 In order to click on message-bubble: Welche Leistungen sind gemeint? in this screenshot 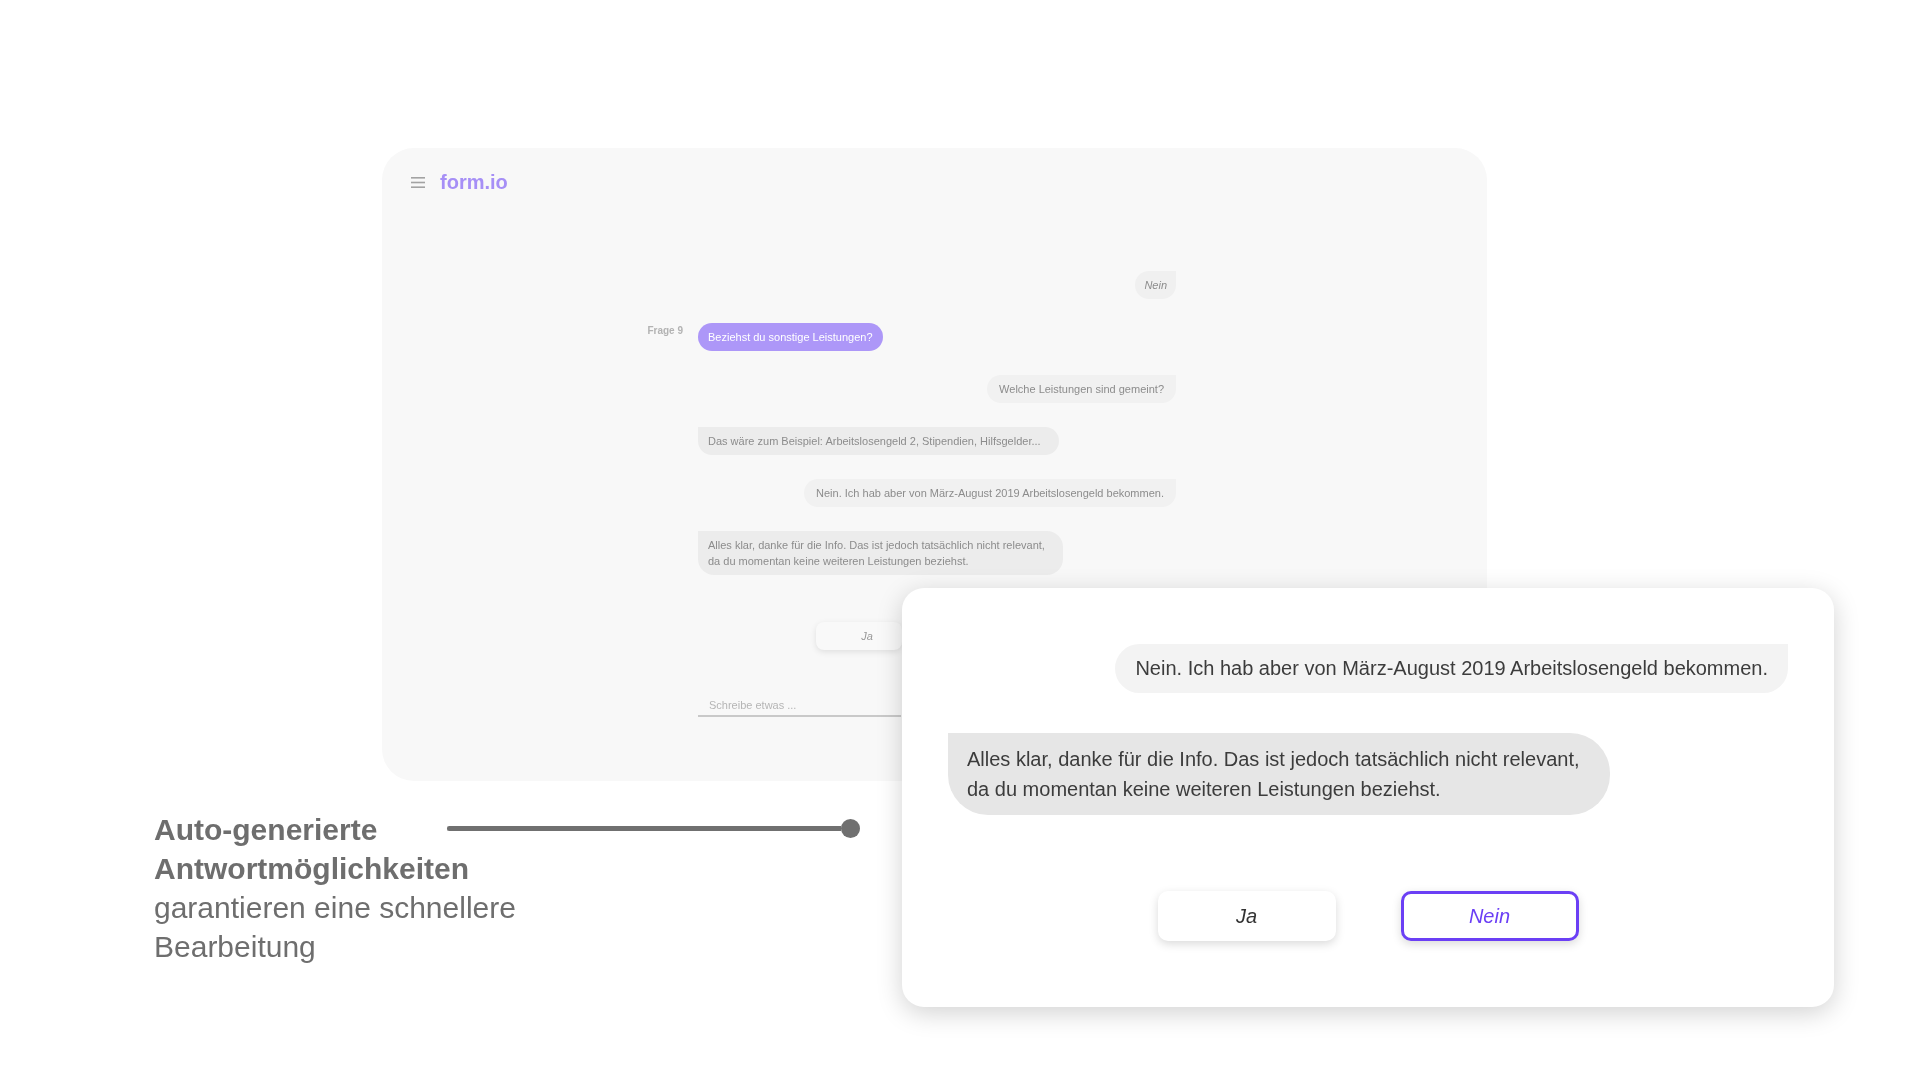, I will do `click(1081, 389)`.